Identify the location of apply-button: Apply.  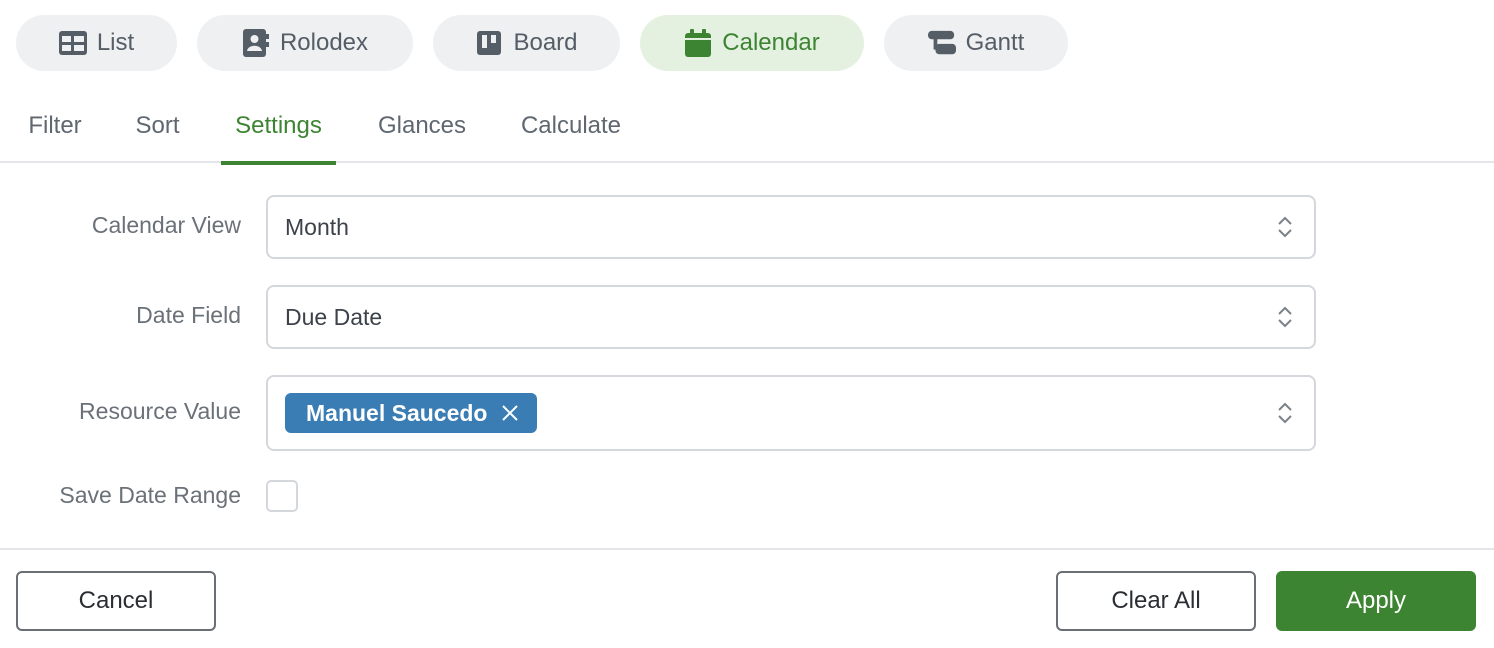
(1376, 601).